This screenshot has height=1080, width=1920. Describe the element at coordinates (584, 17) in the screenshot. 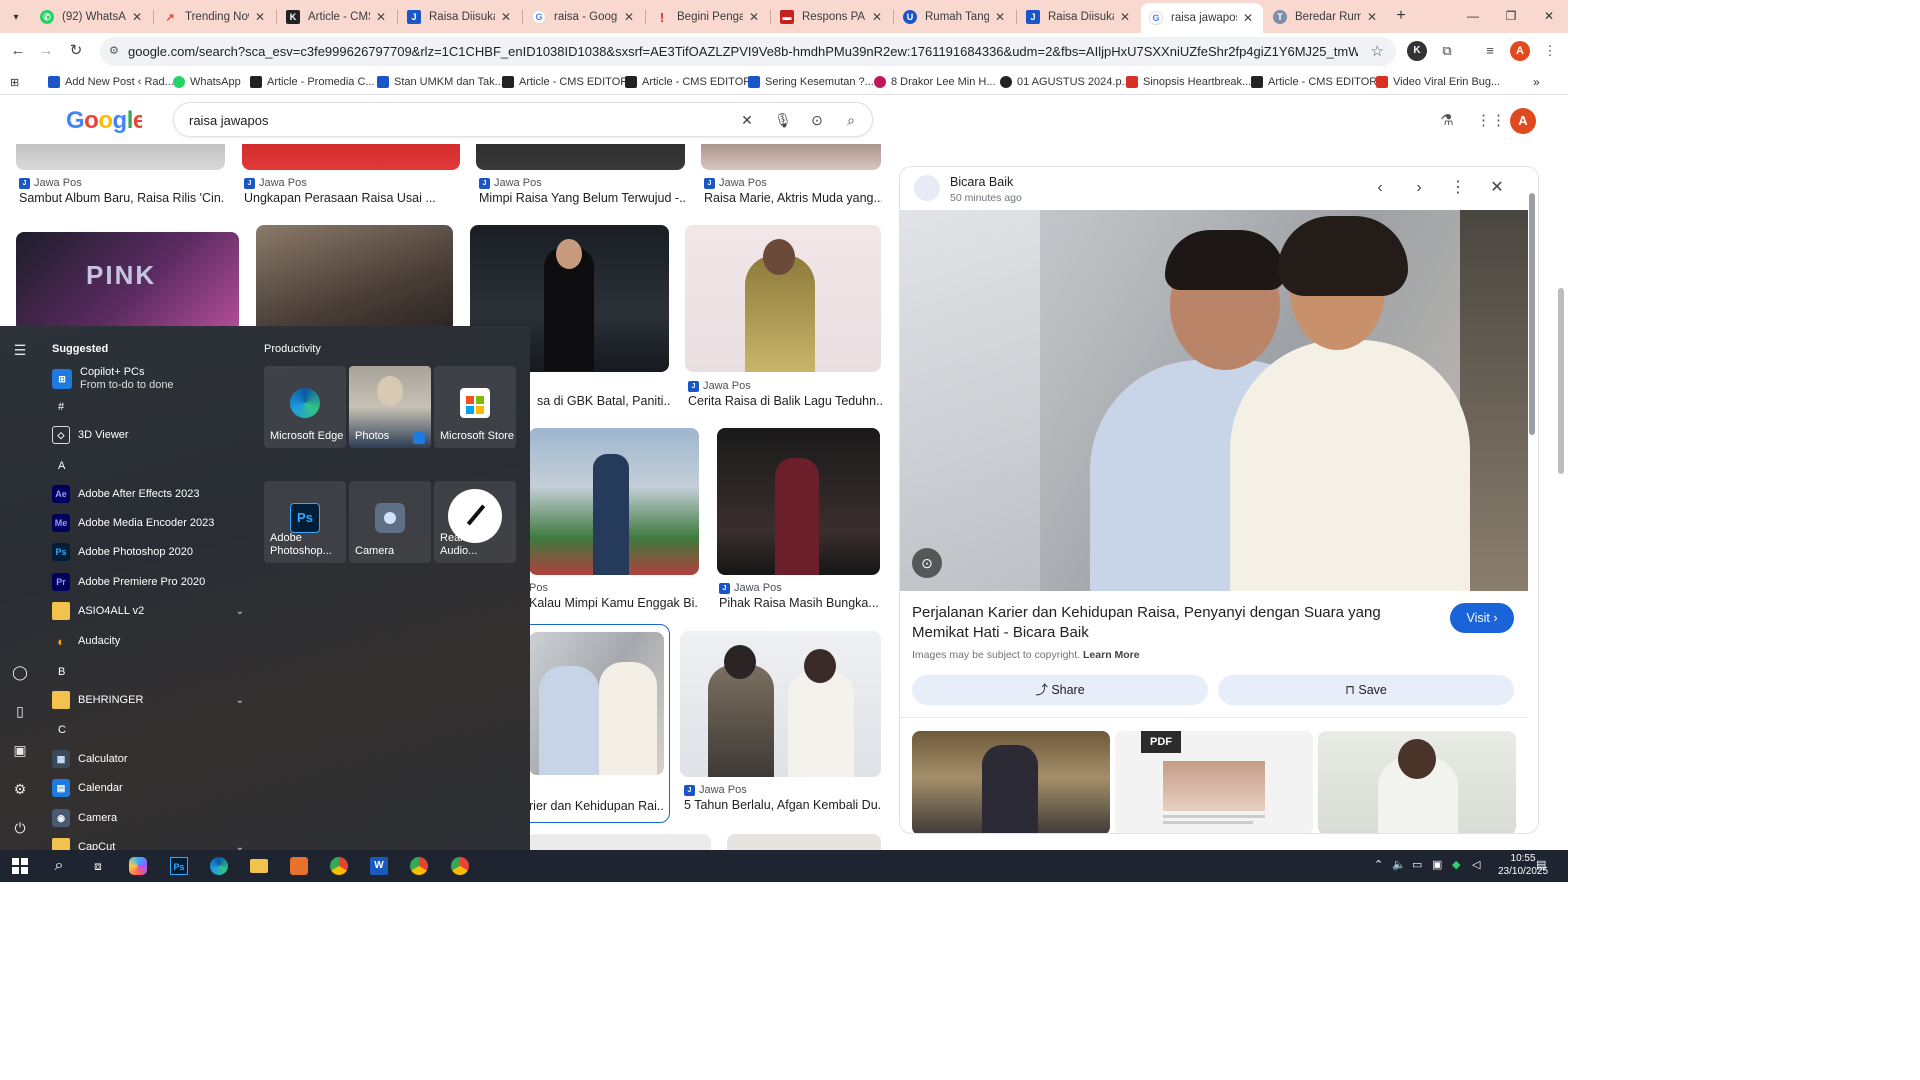

I see `tab-raisa-google: G raisa - Google ✕` at that location.